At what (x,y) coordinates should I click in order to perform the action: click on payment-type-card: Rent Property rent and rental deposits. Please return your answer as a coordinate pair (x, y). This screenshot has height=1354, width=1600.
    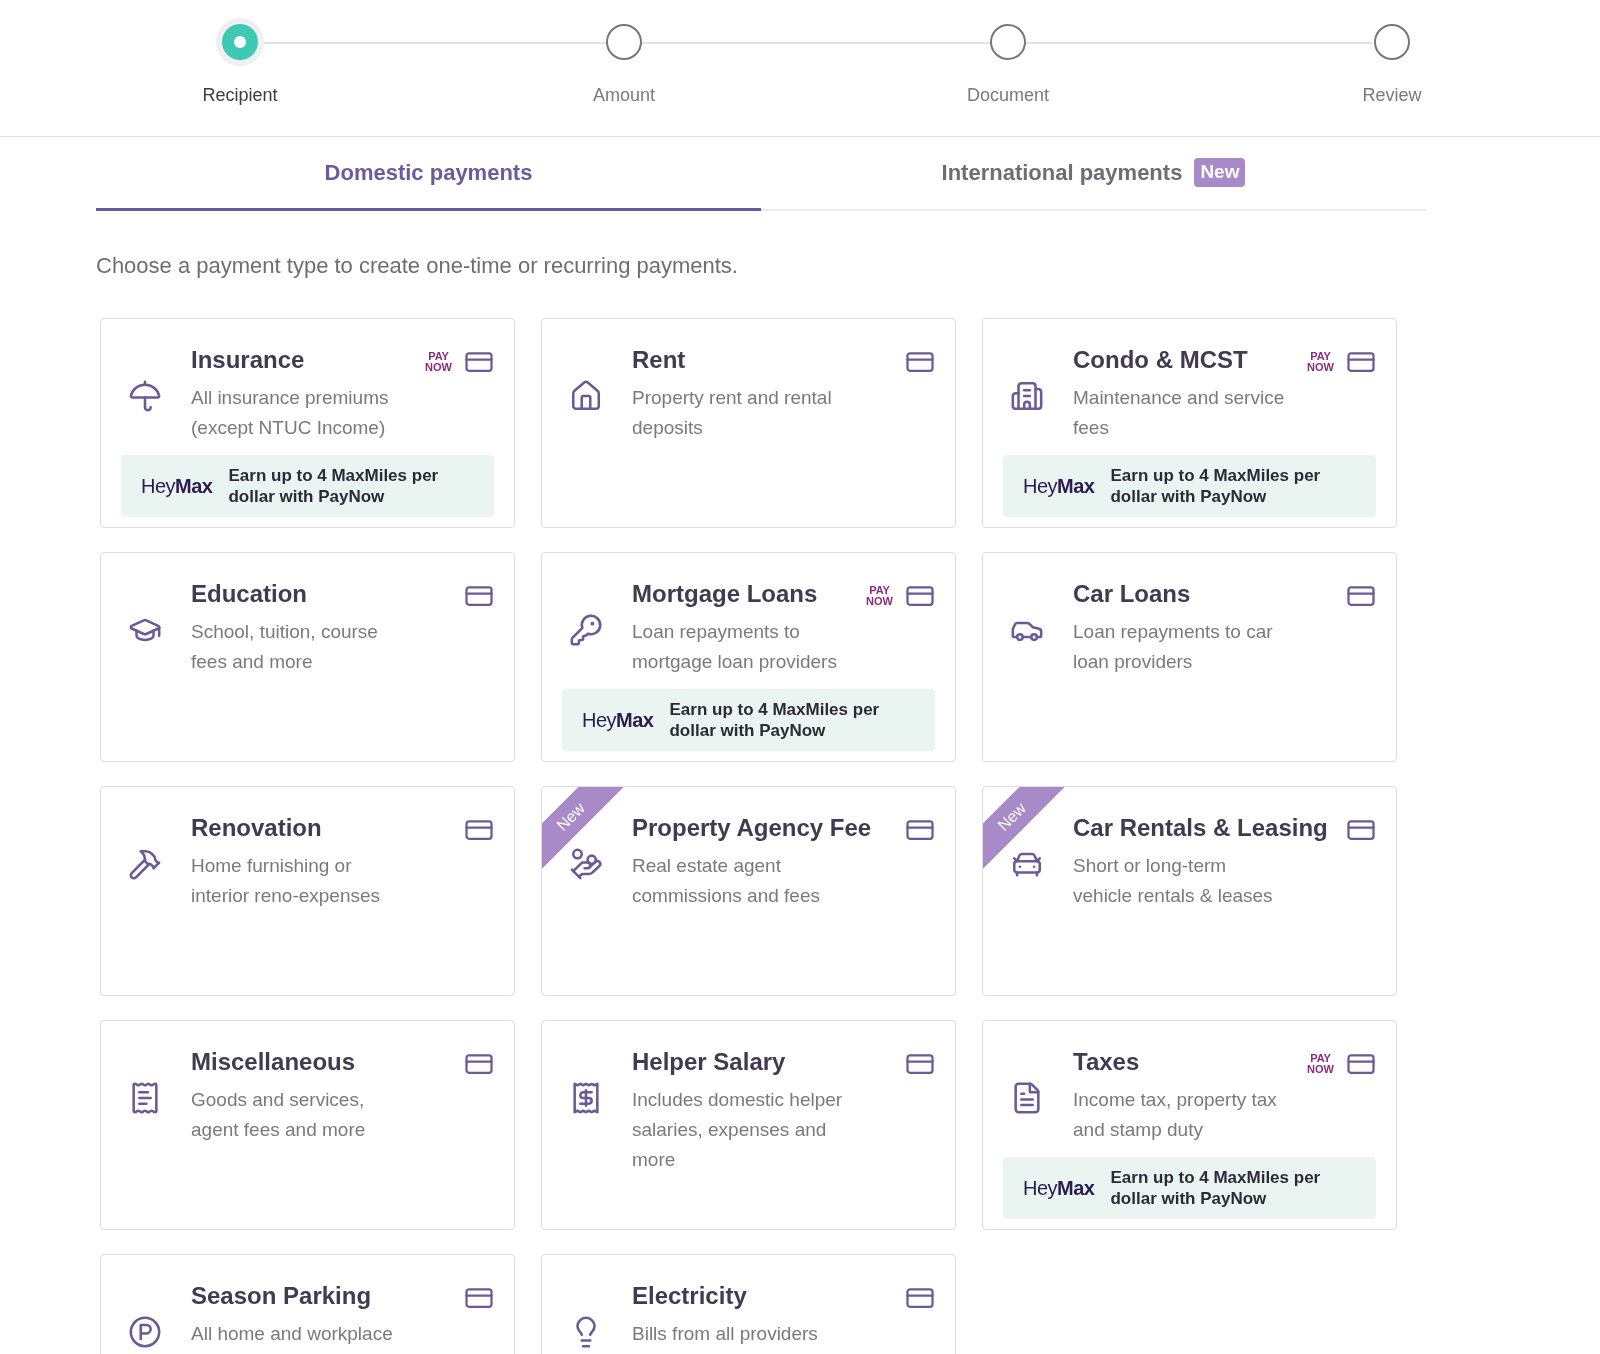
    Looking at the image, I should click on (748, 423).